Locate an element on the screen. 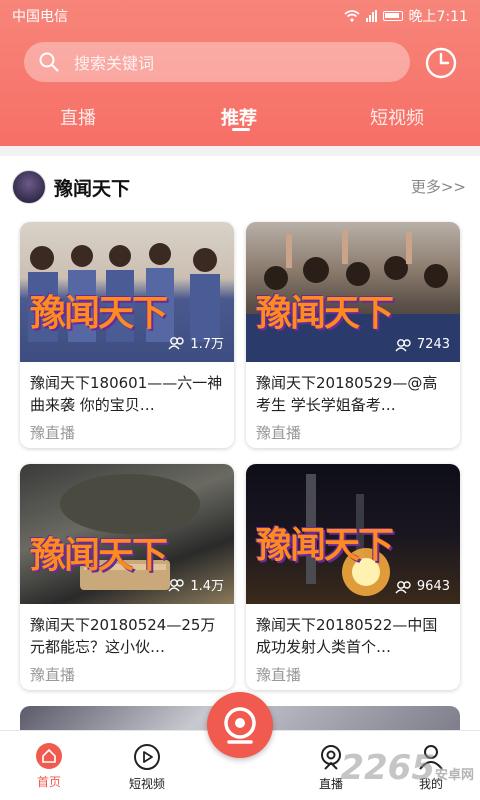 This screenshot has width=480, height=800. view-count: 9643 is located at coordinates (422, 586).